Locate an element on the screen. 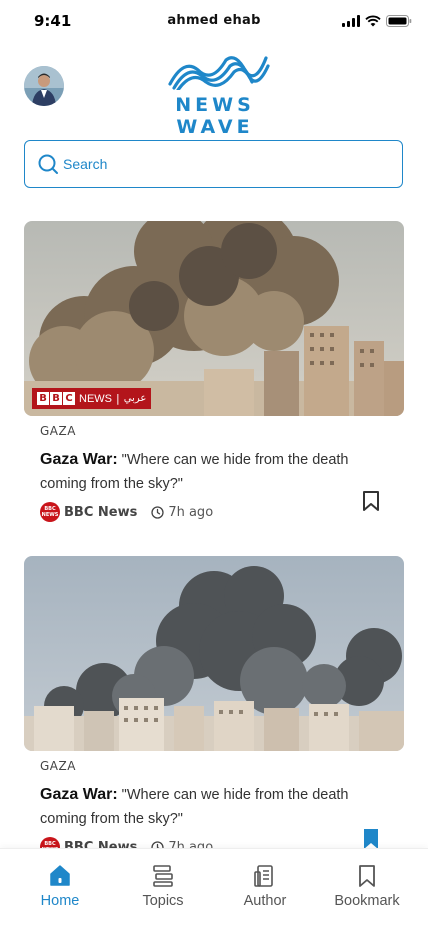 Image resolution: width=428 pixels, height=926 pixels. nav-home: Home is located at coordinates (60, 886).